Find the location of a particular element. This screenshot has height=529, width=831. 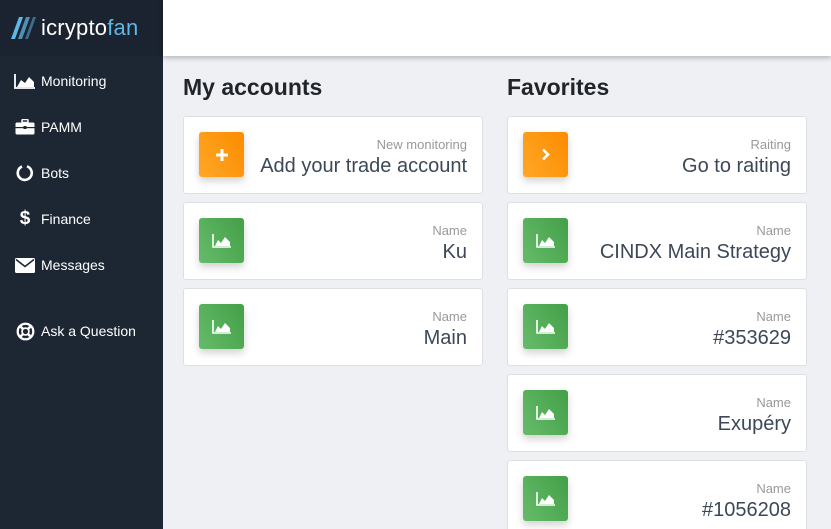

sidebar-item-ask-a-question: Ask a Question is located at coordinates (81, 331).